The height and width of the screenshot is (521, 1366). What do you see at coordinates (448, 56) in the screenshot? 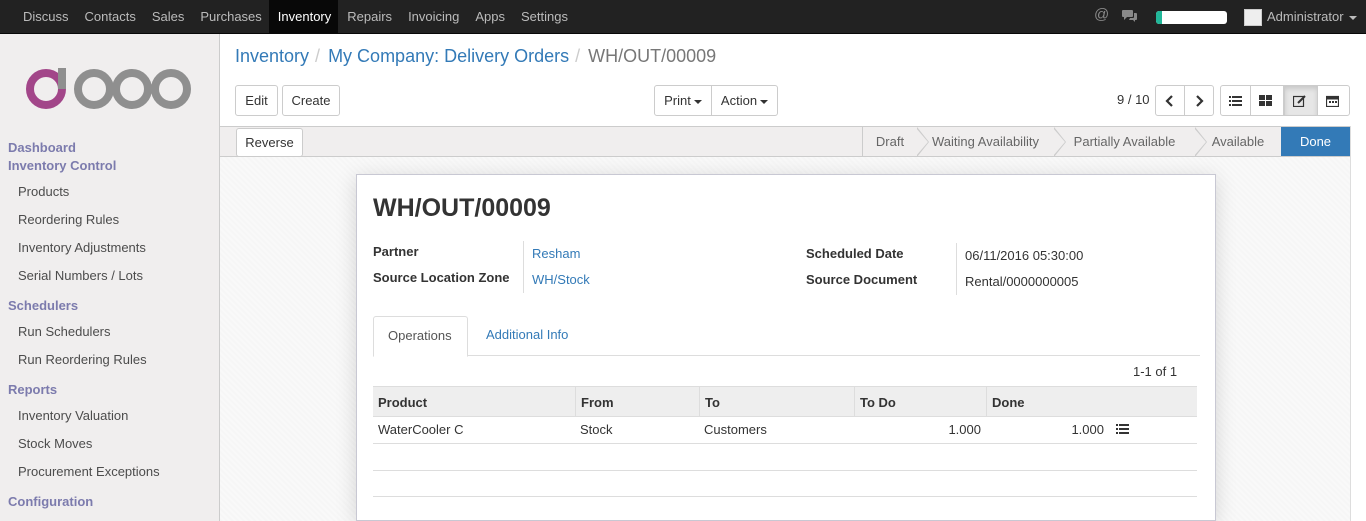
I see `breadcrumb-delivery-orders: My Company: Delivery Orders` at bounding box center [448, 56].